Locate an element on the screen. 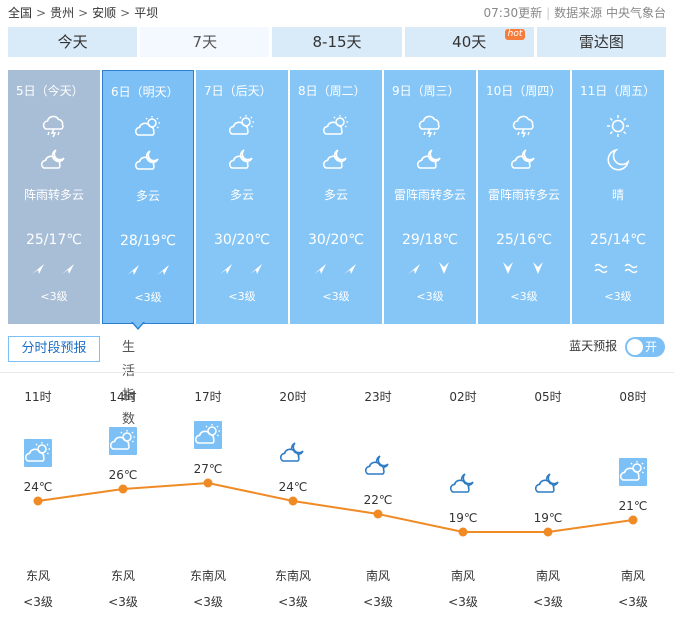 The height and width of the screenshot is (631, 674). temperature-range: 25/16℃ is located at coordinates (524, 240).